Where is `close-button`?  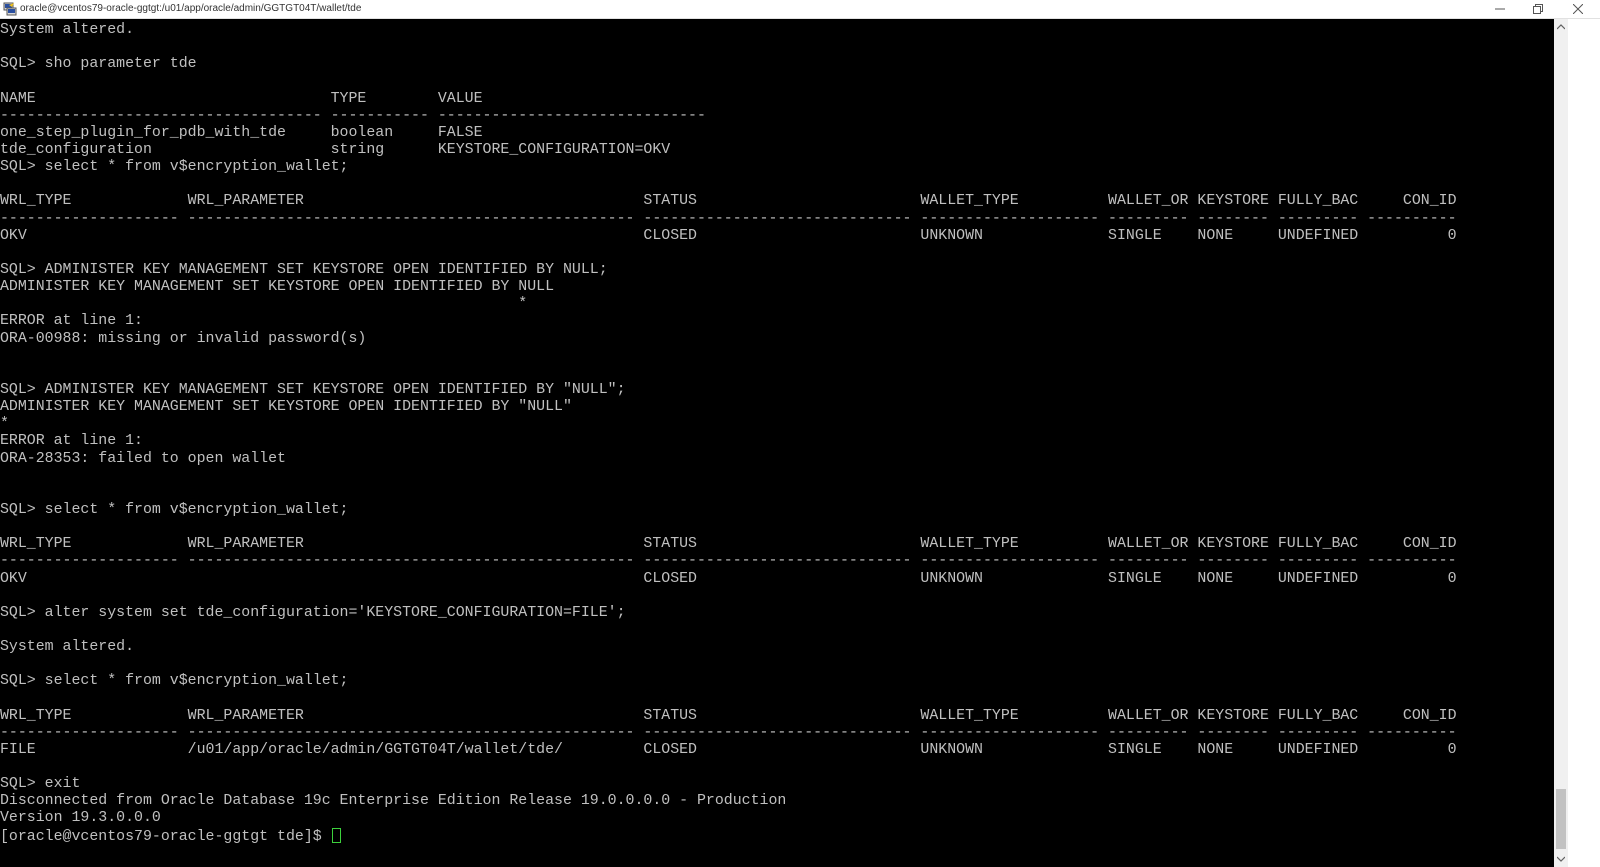
close-button is located at coordinates (1578, 9).